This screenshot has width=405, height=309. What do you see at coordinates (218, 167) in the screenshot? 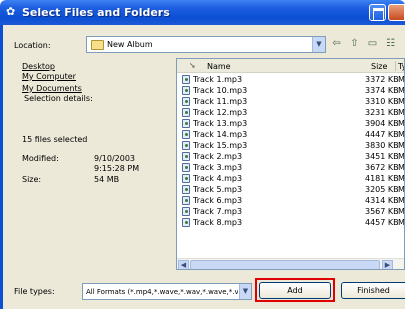
I see `file-name: Track 3.mp3` at bounding box center [218, 167].